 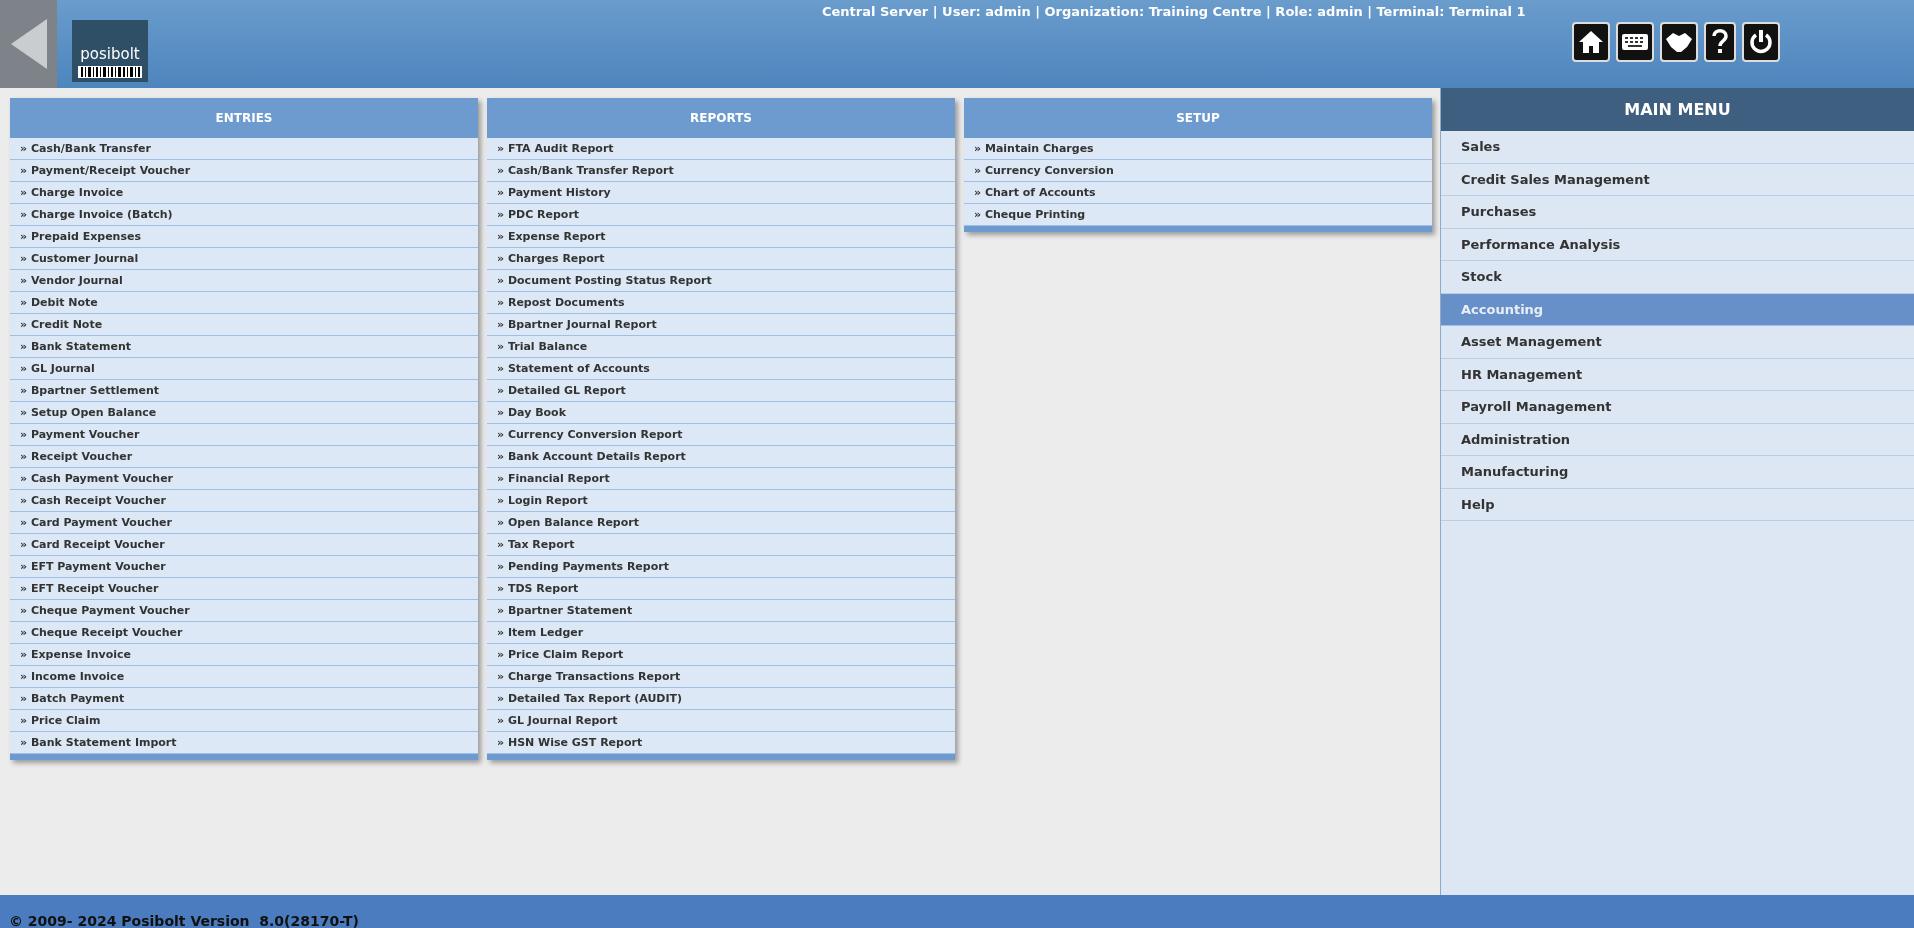 I want to click on menu-link: » Currency Conversion Report, so click(x=721, y=435).